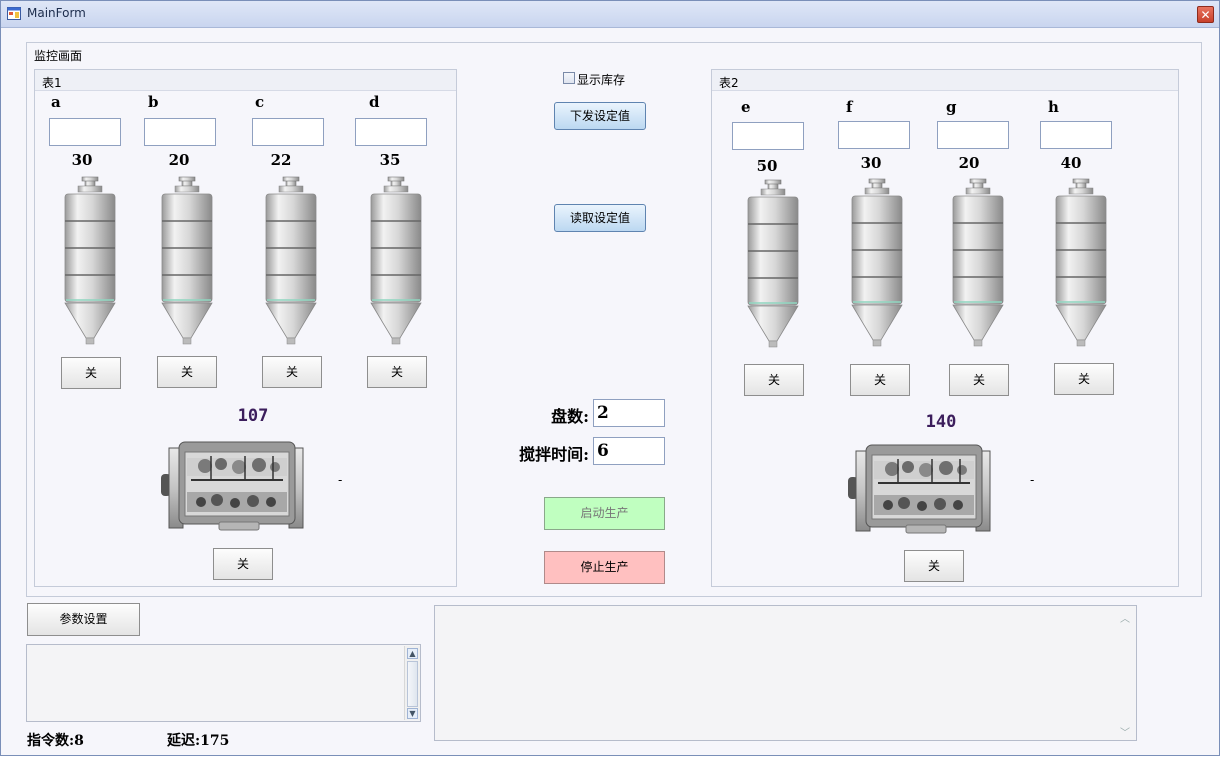 The height and width of the screenshot is (759, 1220). I want to click on tank-a-label: a, so click(56, 102).